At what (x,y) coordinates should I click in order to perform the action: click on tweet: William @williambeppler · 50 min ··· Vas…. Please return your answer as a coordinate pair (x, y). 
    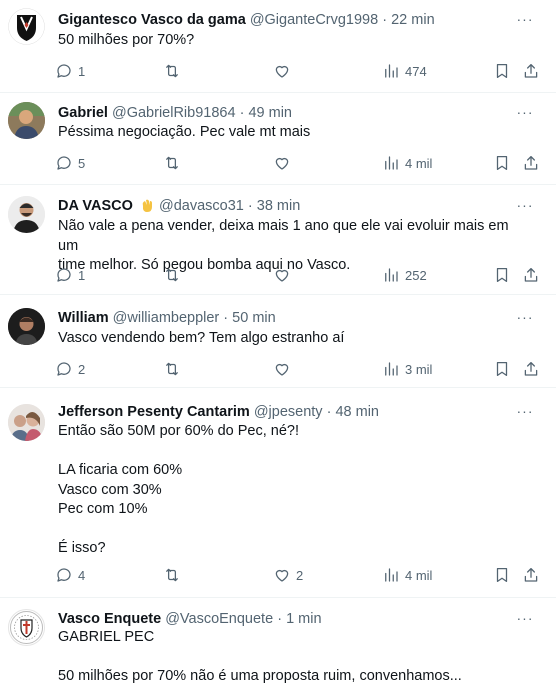
    Looking at the image, I should click on (278, 341).